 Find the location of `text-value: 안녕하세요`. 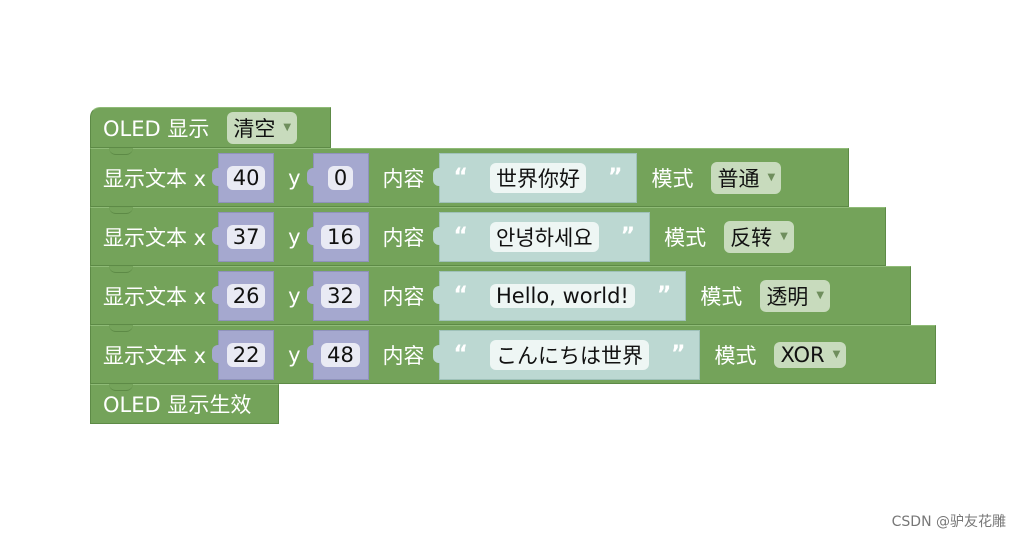

text-value: 안녕하세요 is located at coordinates (544, 236).